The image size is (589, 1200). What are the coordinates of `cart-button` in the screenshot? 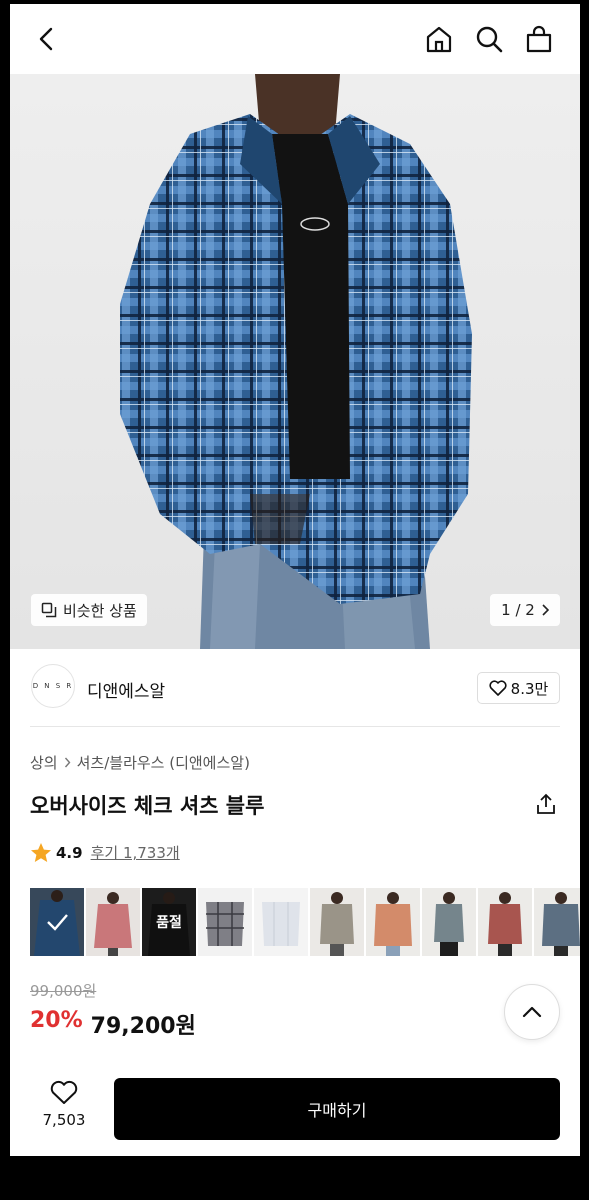 It's located at (539, 39).